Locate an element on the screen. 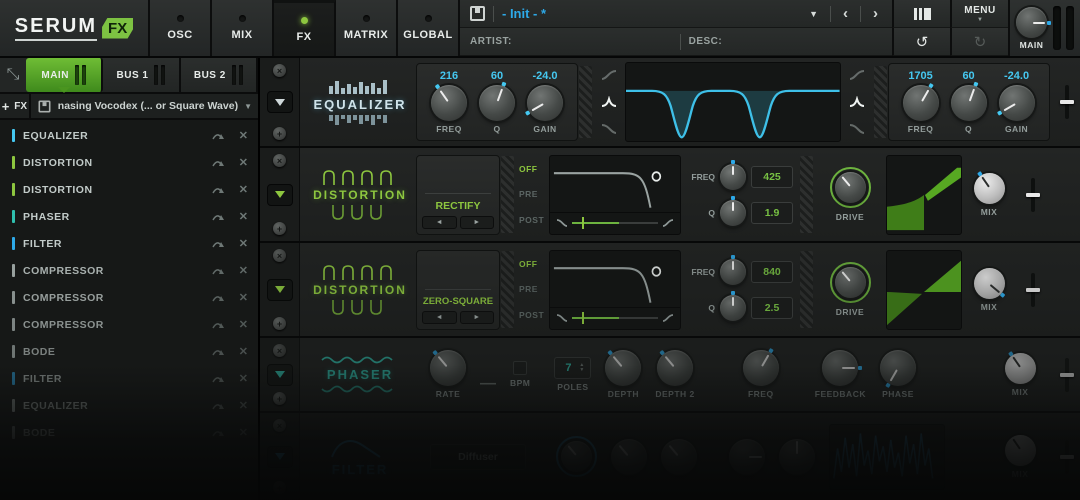 The height and width of the screenshot is (500, 1080). eq-response-graph is located at coordinates (733, 102).